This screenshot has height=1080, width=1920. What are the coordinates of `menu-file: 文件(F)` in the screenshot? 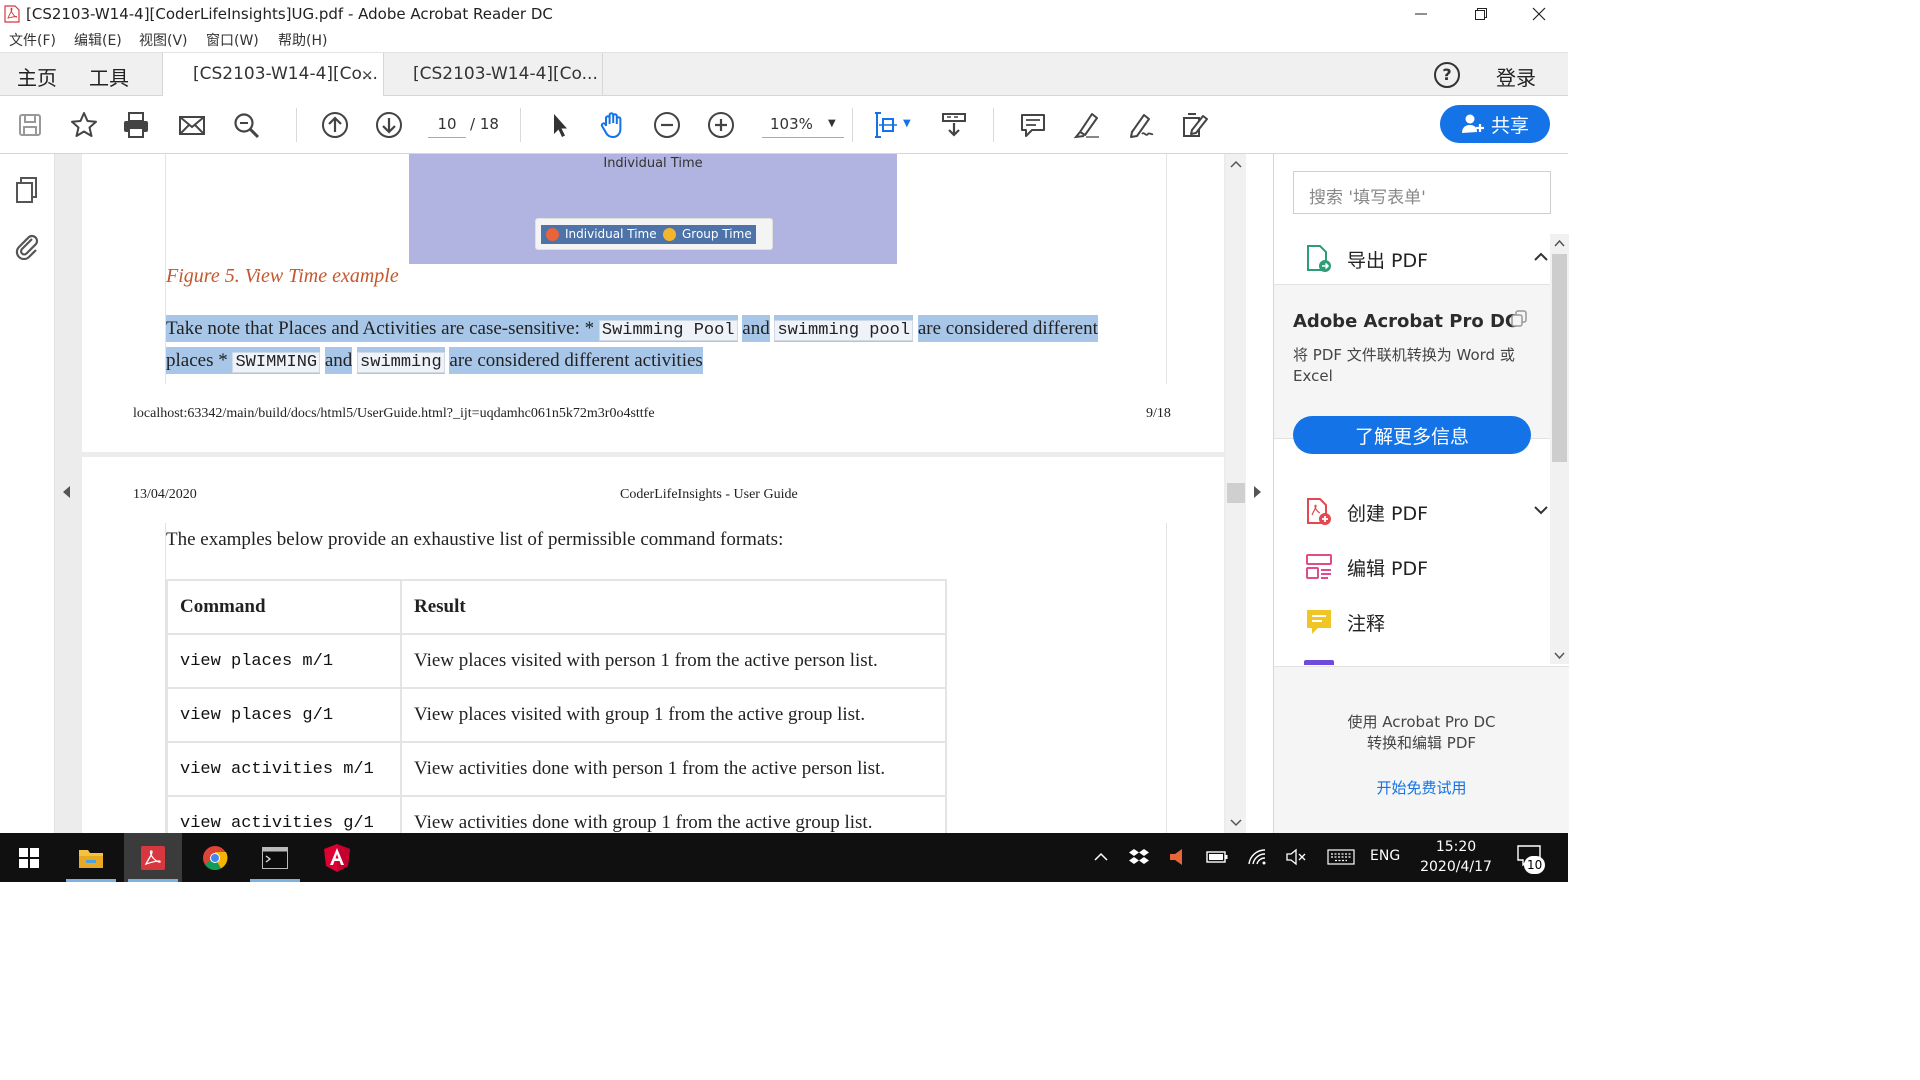 It's located at (32, 40).